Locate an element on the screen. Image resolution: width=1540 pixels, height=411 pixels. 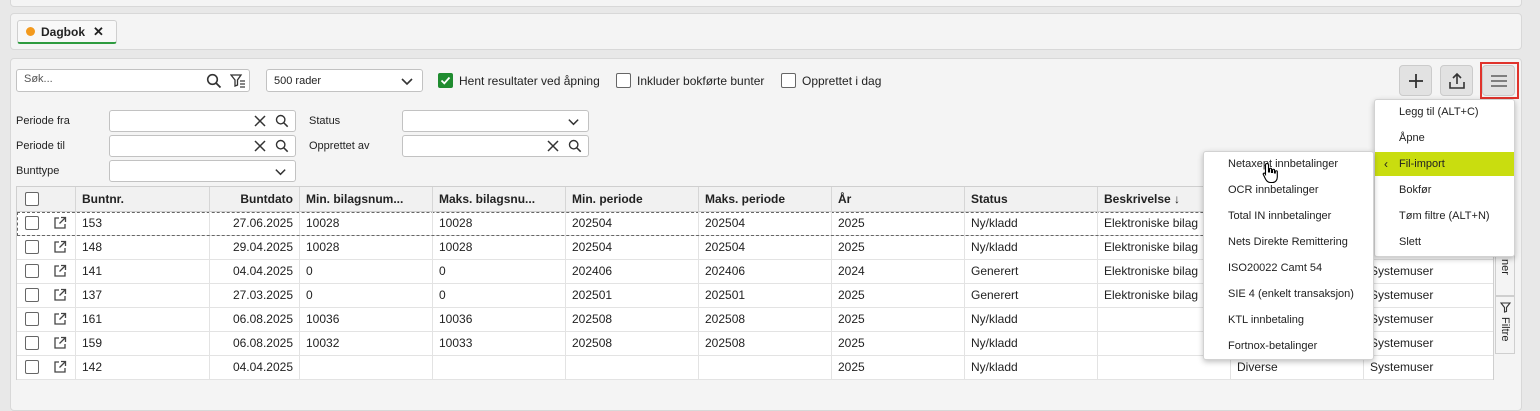
cell-buntnr: 137 is located at coordinates (142, 295).